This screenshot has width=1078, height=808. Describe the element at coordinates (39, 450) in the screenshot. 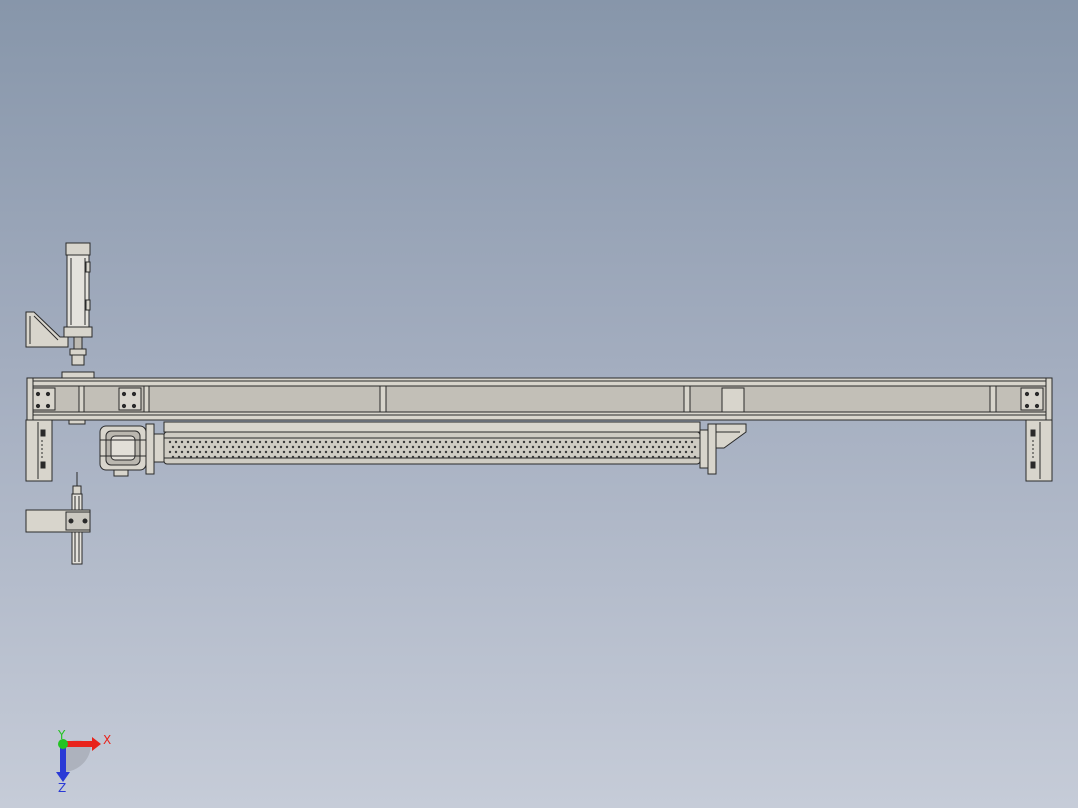

I see `frame-leg-left` at that location.